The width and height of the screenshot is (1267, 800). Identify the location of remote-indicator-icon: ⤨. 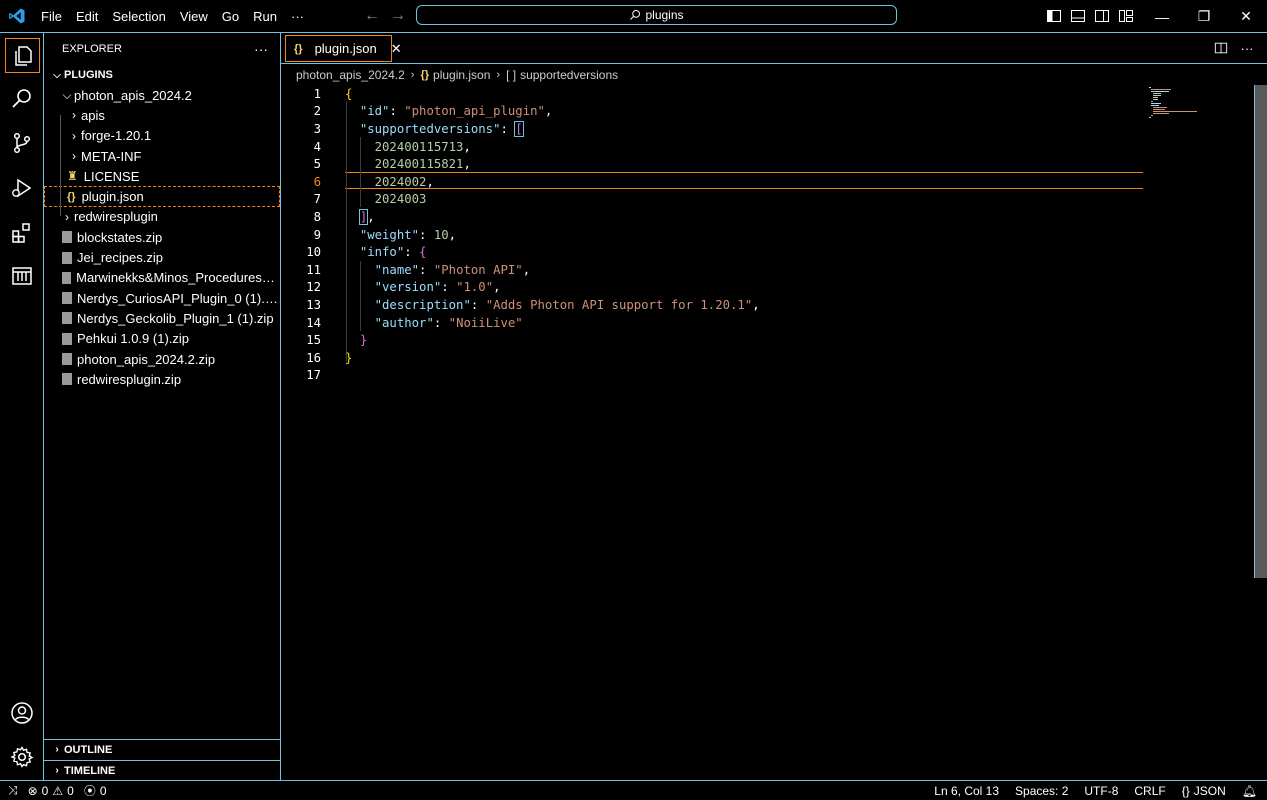
(13, 790).